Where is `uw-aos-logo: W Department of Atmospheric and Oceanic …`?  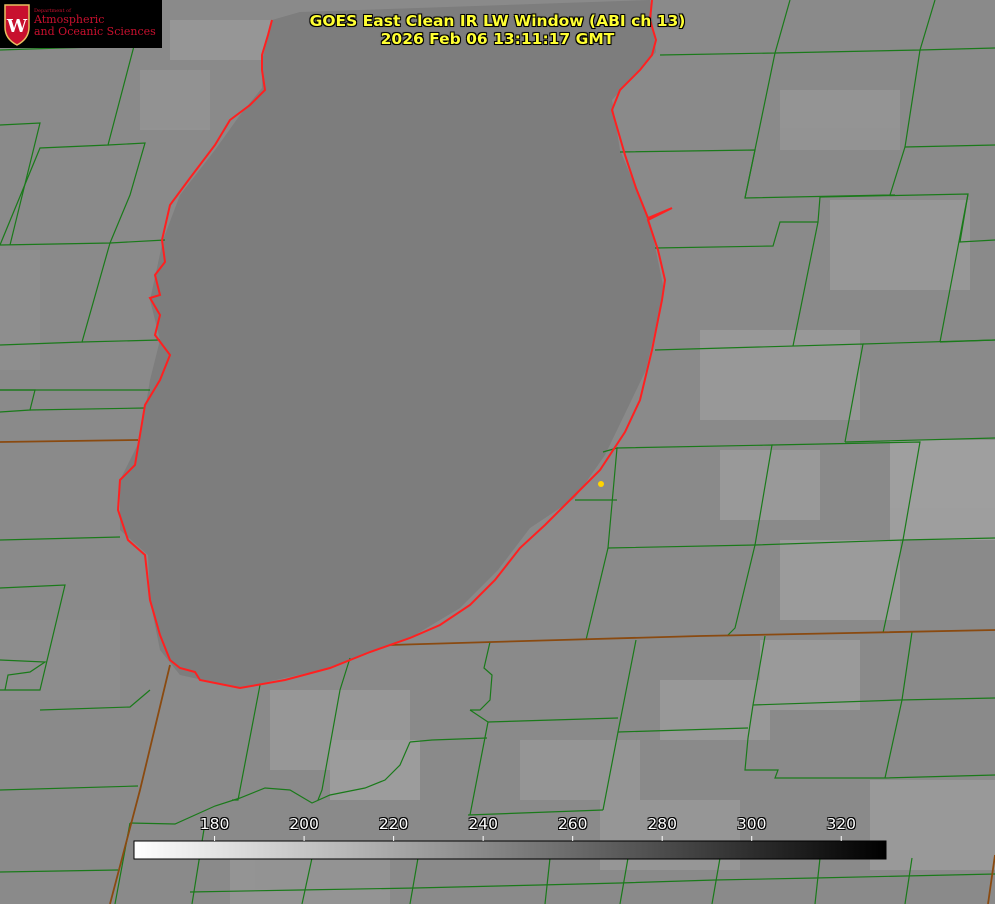
uw-aos-logo: W Department of Atmospheric and Oceanic … is located at coordinates (81, 24).